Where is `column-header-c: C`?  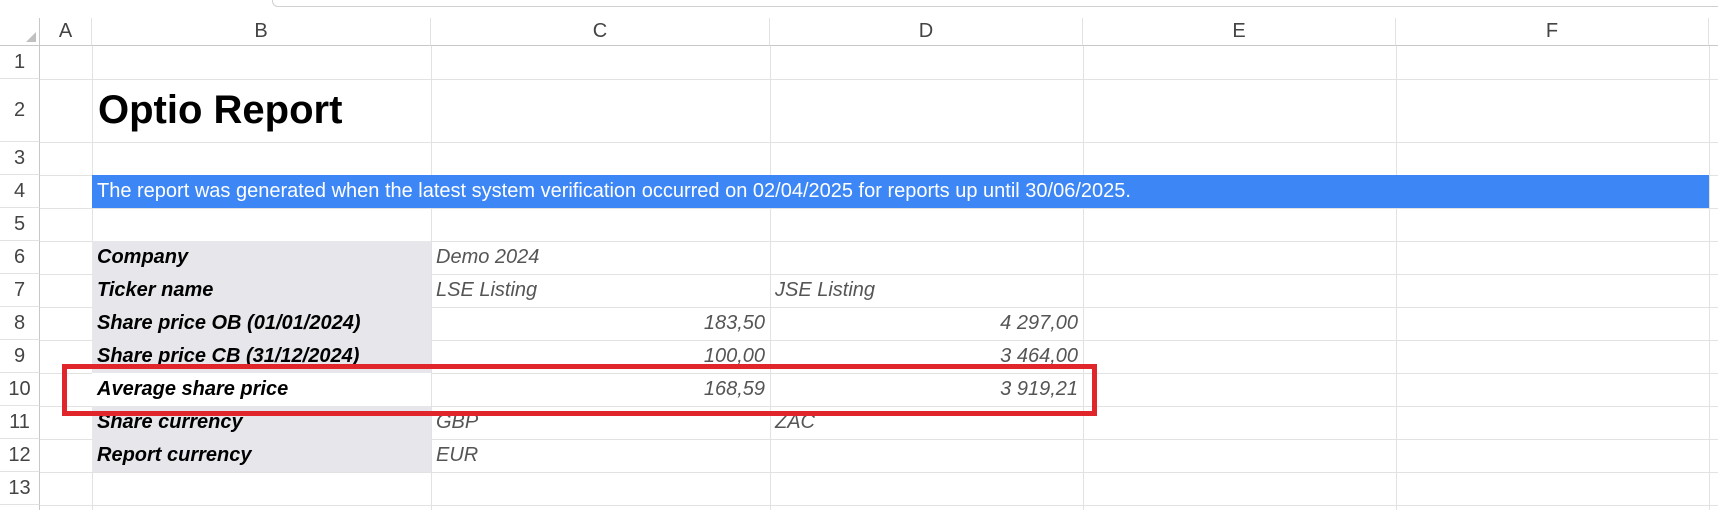
column-header-c: C is located at coordinates (600, 32).